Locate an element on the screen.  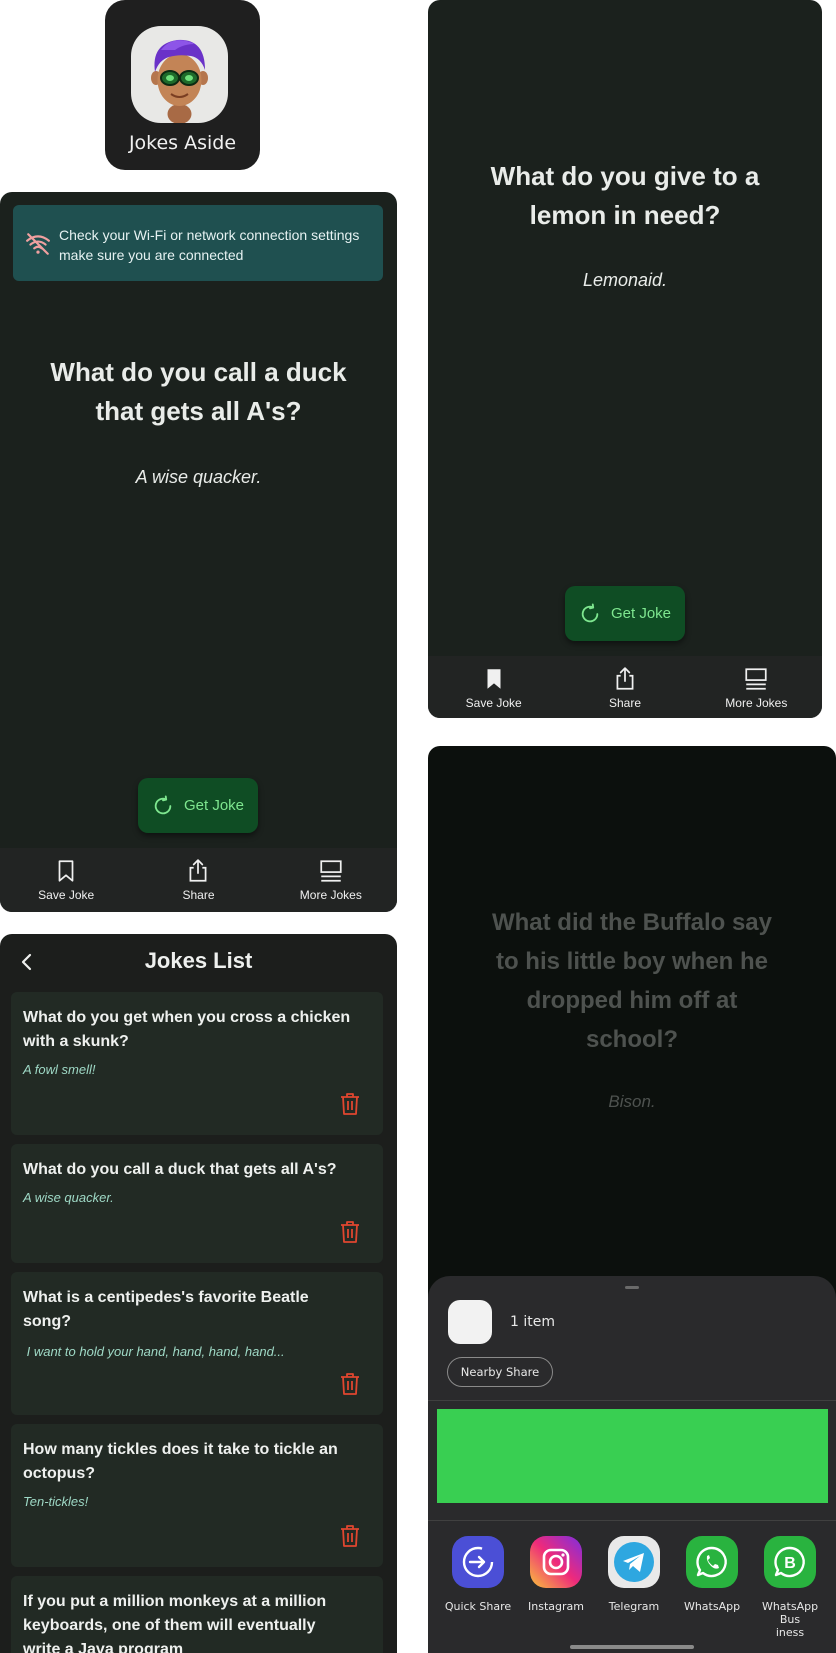
svg-text: B is located at coordinates (790, 1563).